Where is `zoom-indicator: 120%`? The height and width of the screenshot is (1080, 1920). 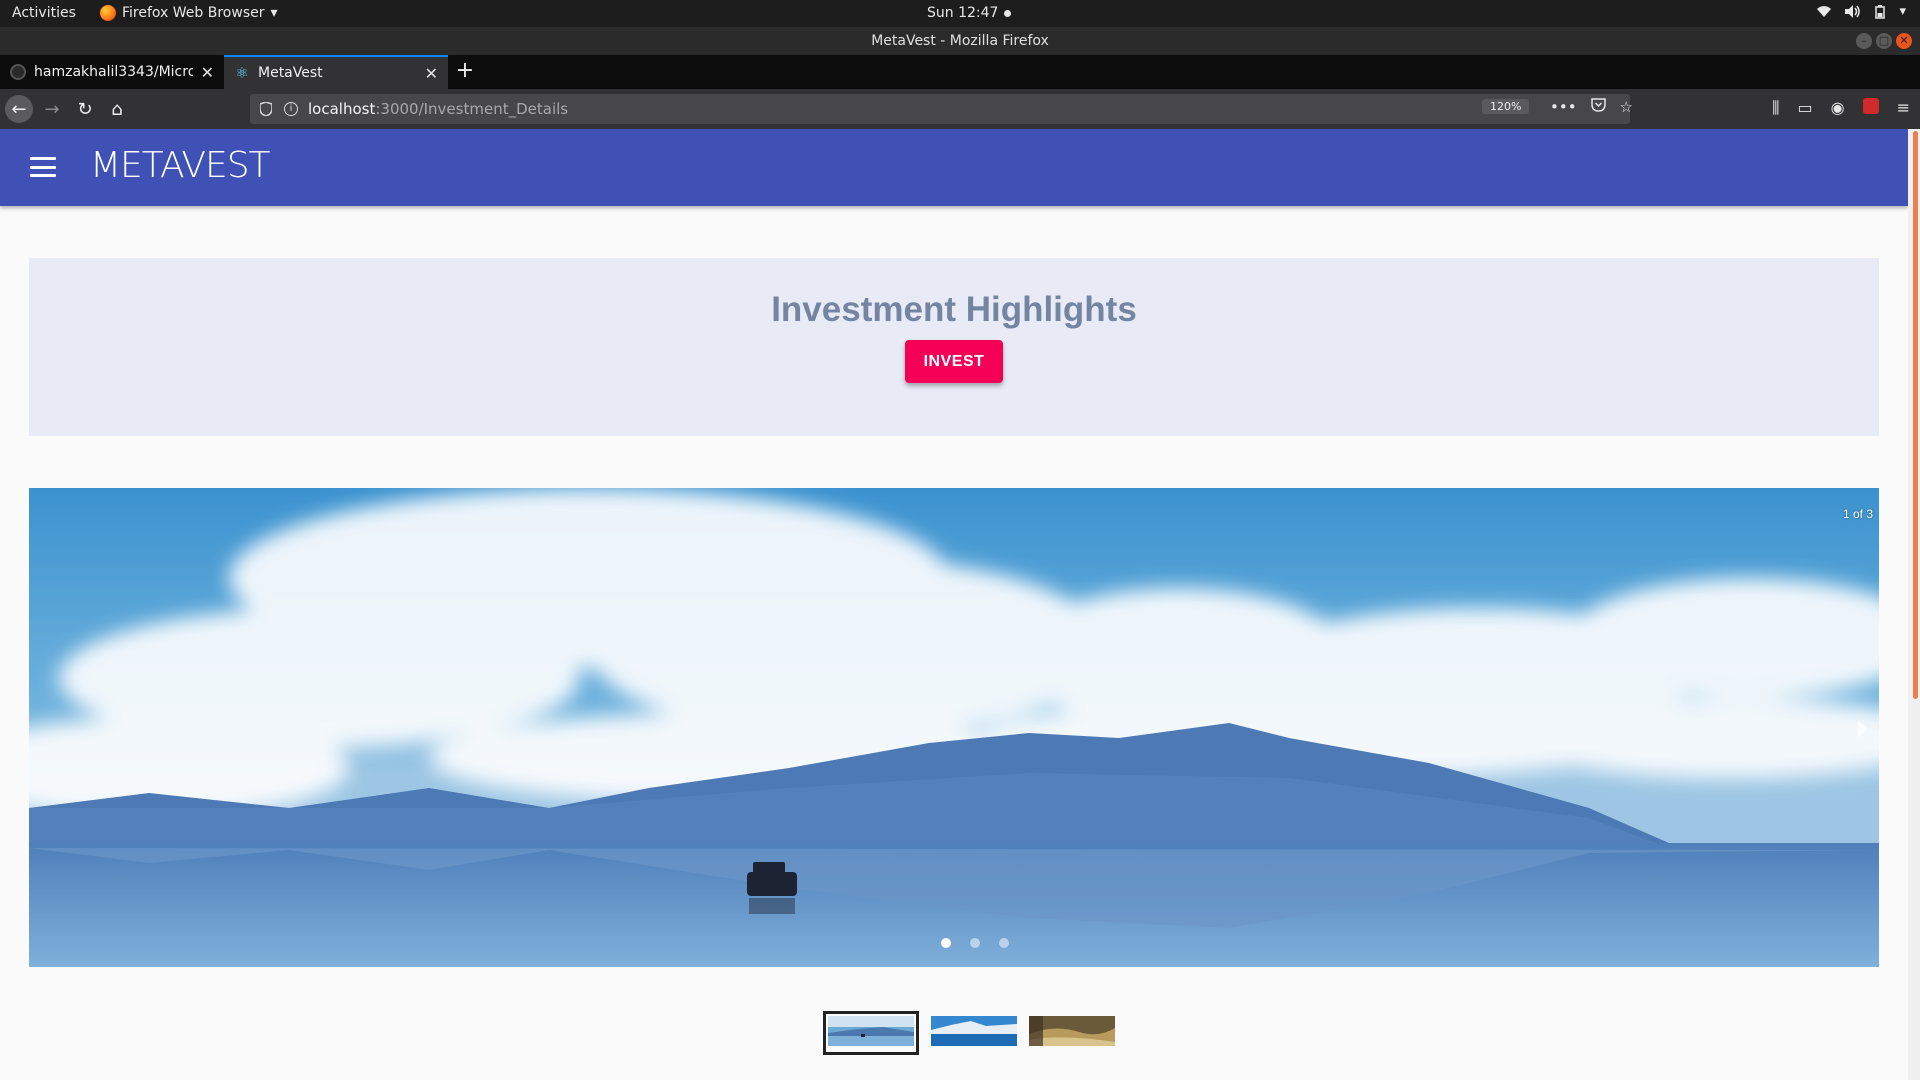
zoom-indicator: 120% is located at coordinates (1506, 106).